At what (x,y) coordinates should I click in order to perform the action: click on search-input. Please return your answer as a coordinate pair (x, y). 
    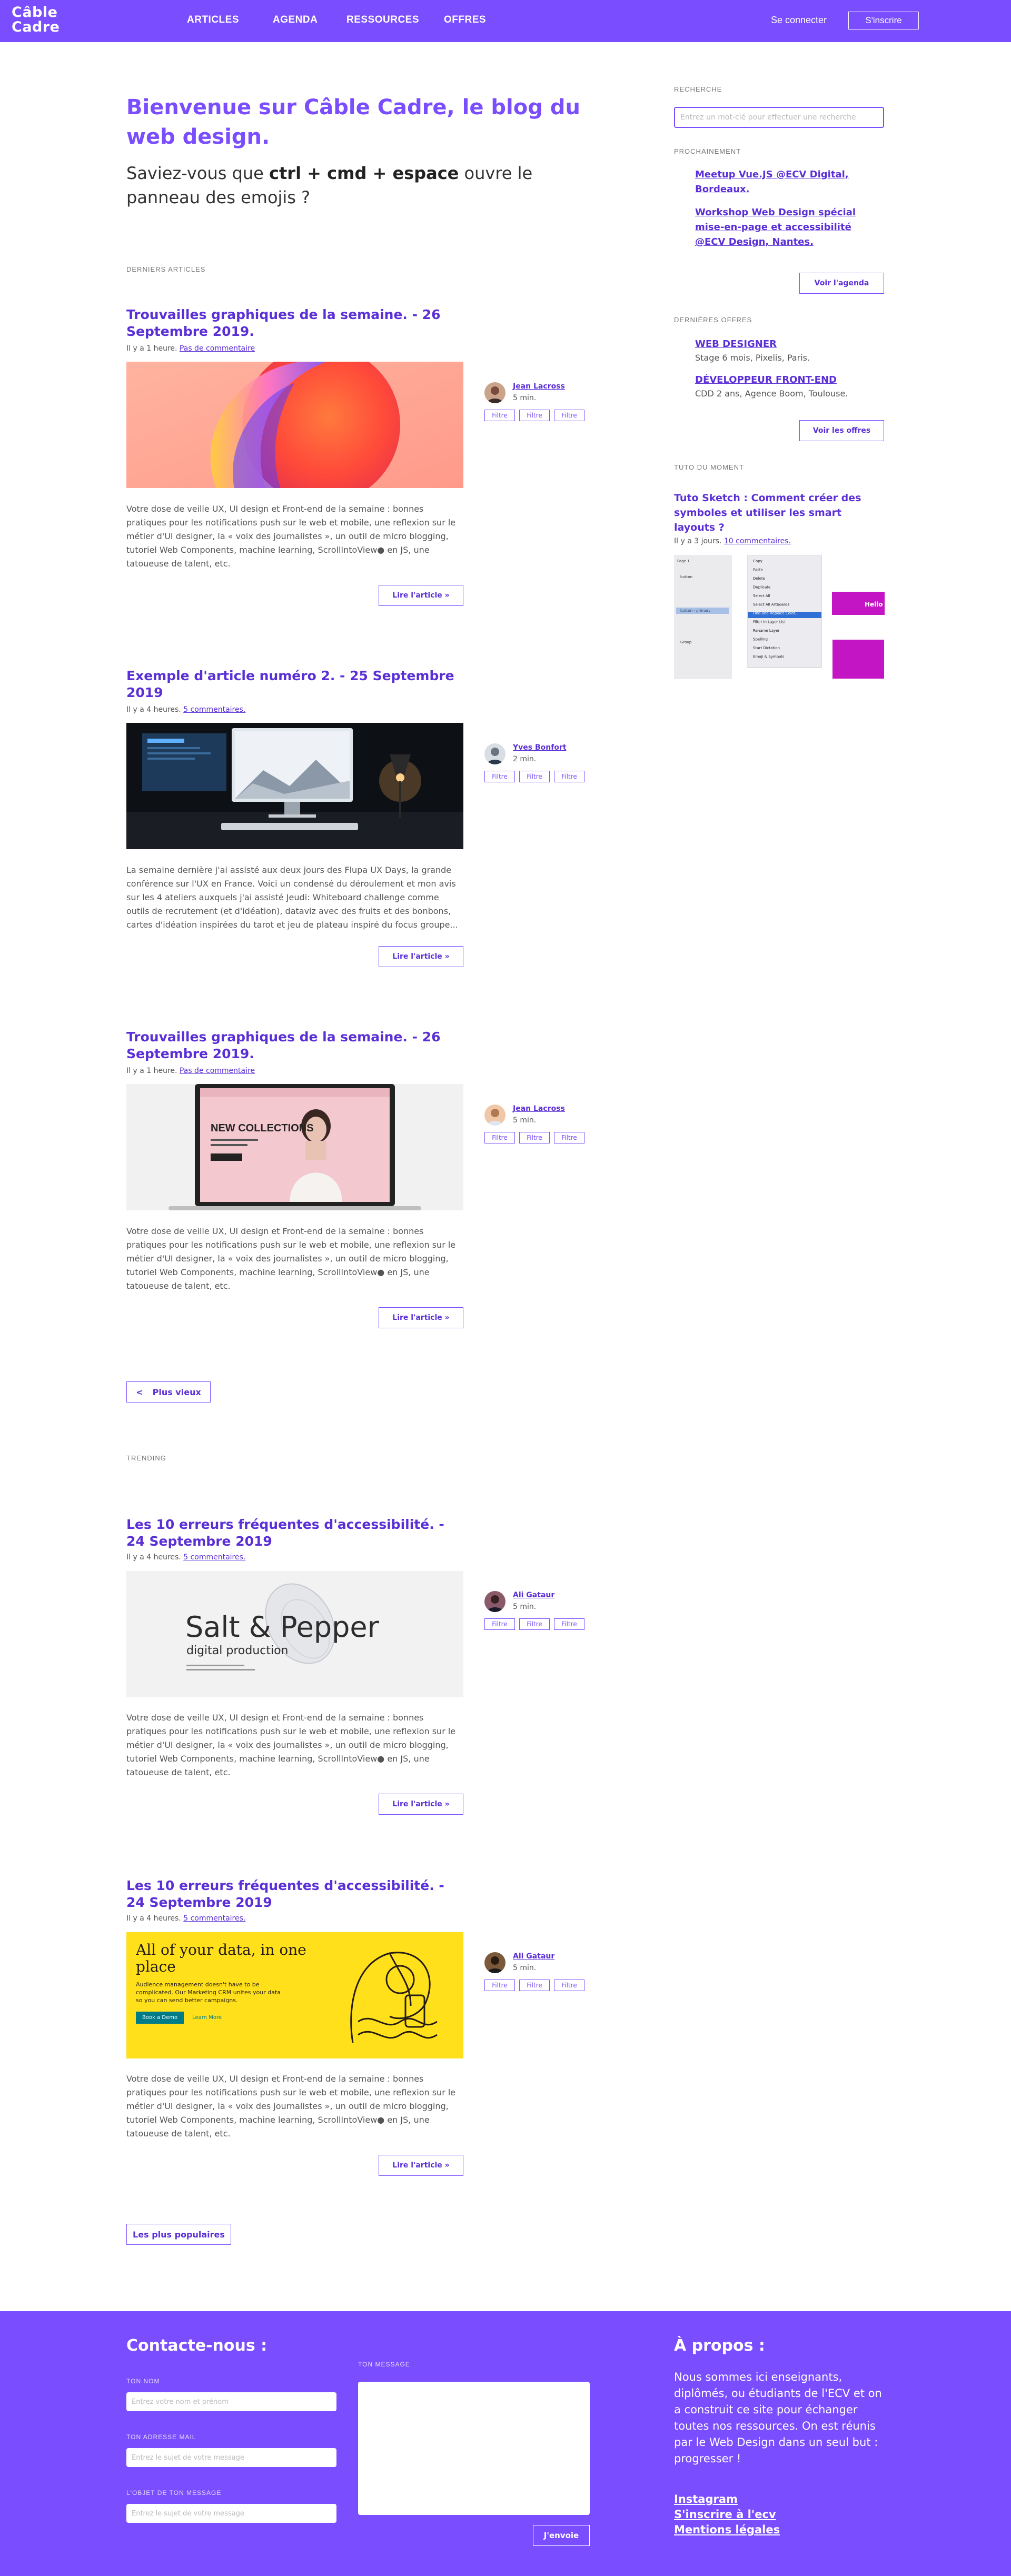
    Looking at the image, I should click on (779, 117).